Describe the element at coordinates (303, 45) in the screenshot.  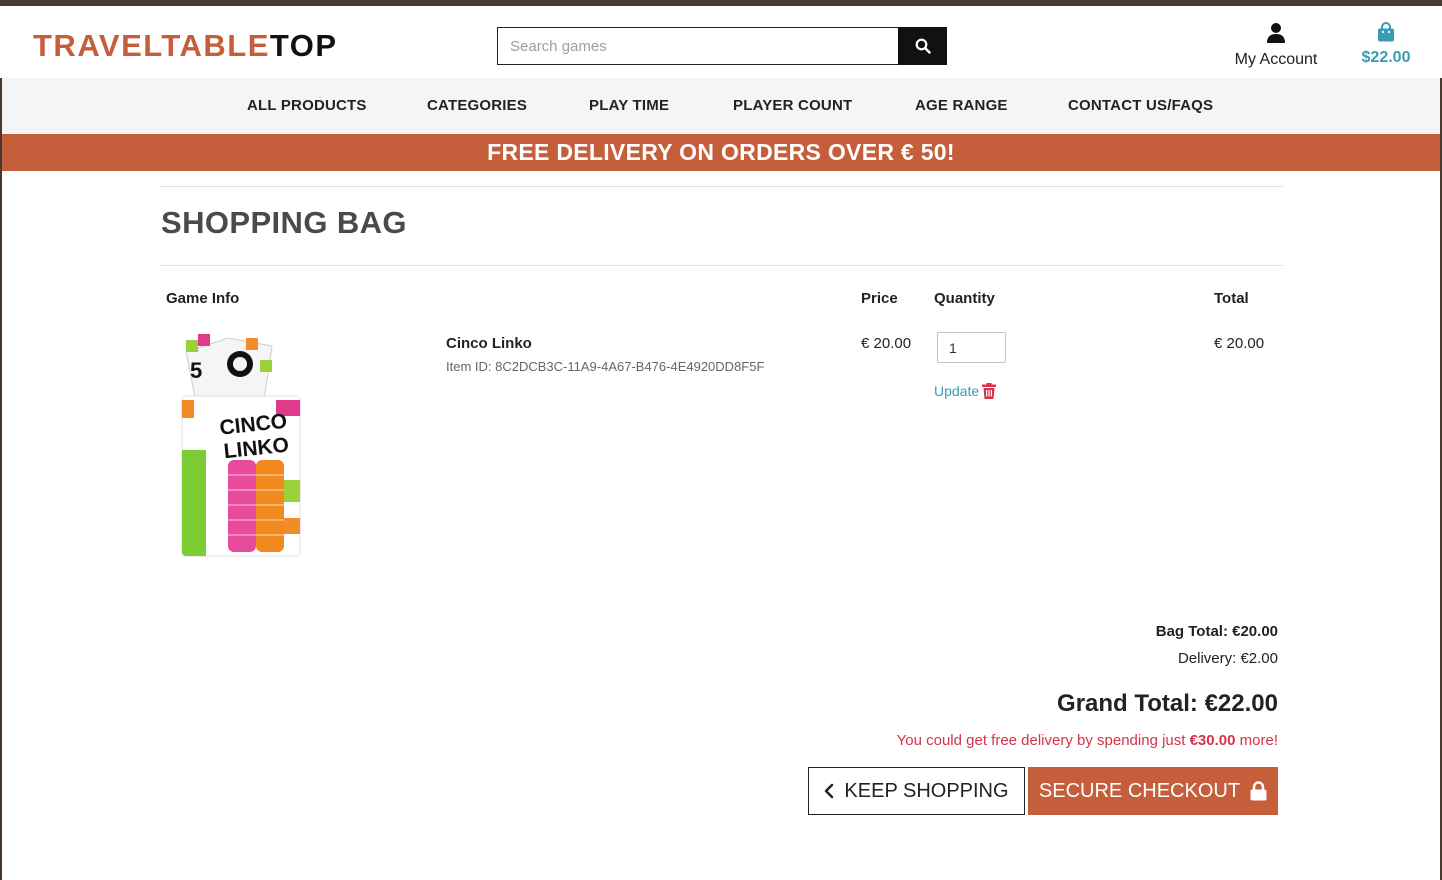
I see `logo-part-2: TOP` at that location.